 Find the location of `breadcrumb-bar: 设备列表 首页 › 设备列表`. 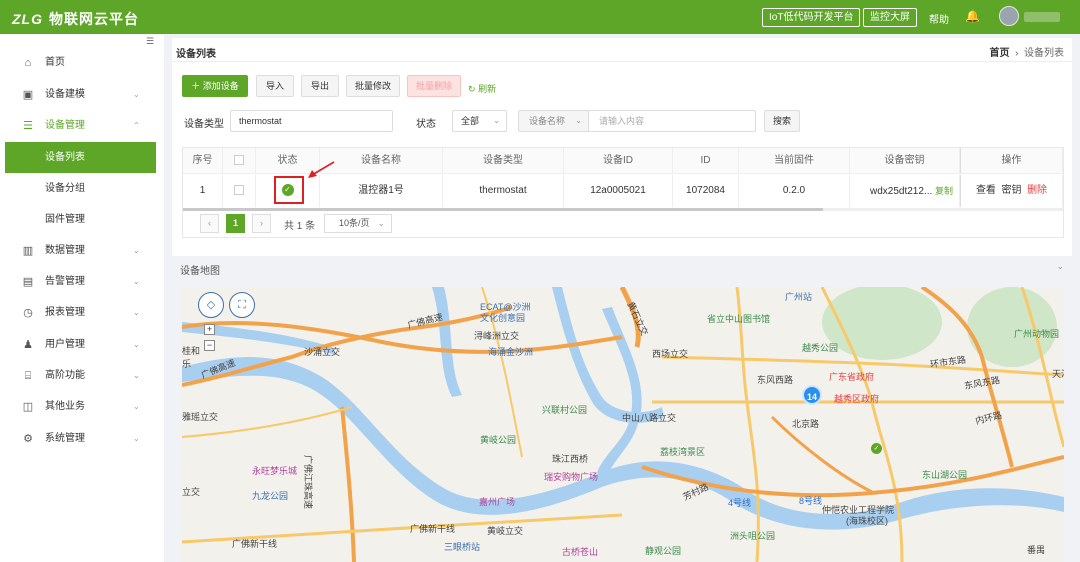

breadcrumb-bar: 设备列表 首页 › 设备列表 is located at coordinates (622, 50).